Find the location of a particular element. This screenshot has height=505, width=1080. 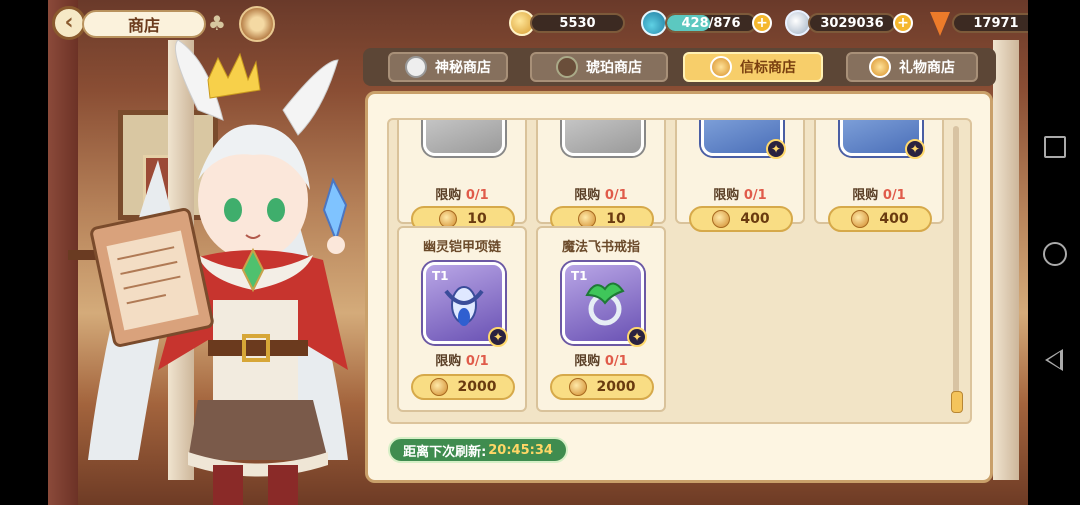

item-name: 魔法飞书戒指 is located at coordinates (600, 247).